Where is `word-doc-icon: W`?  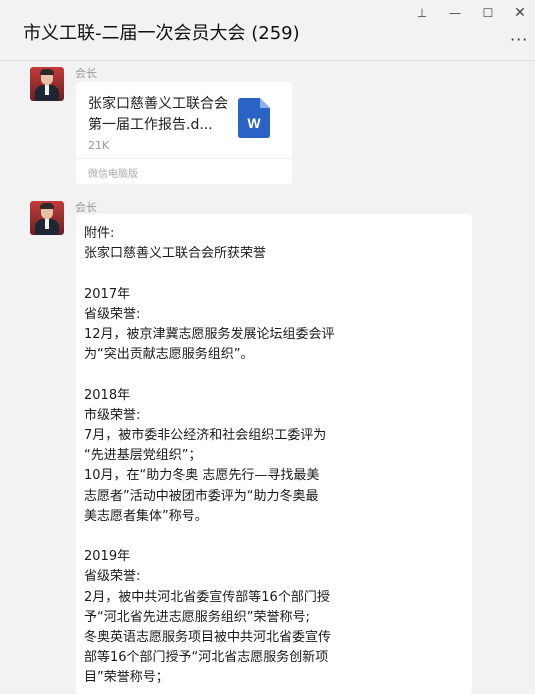
word-doc-icon: W is located at coordinates (254, 118).